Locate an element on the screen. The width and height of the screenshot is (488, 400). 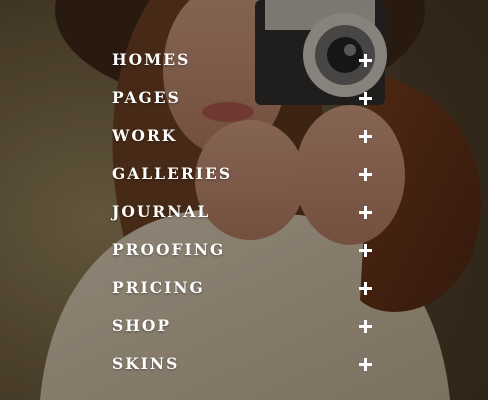
menu-item-skins: SKINS is located at coordinates (243, 364).